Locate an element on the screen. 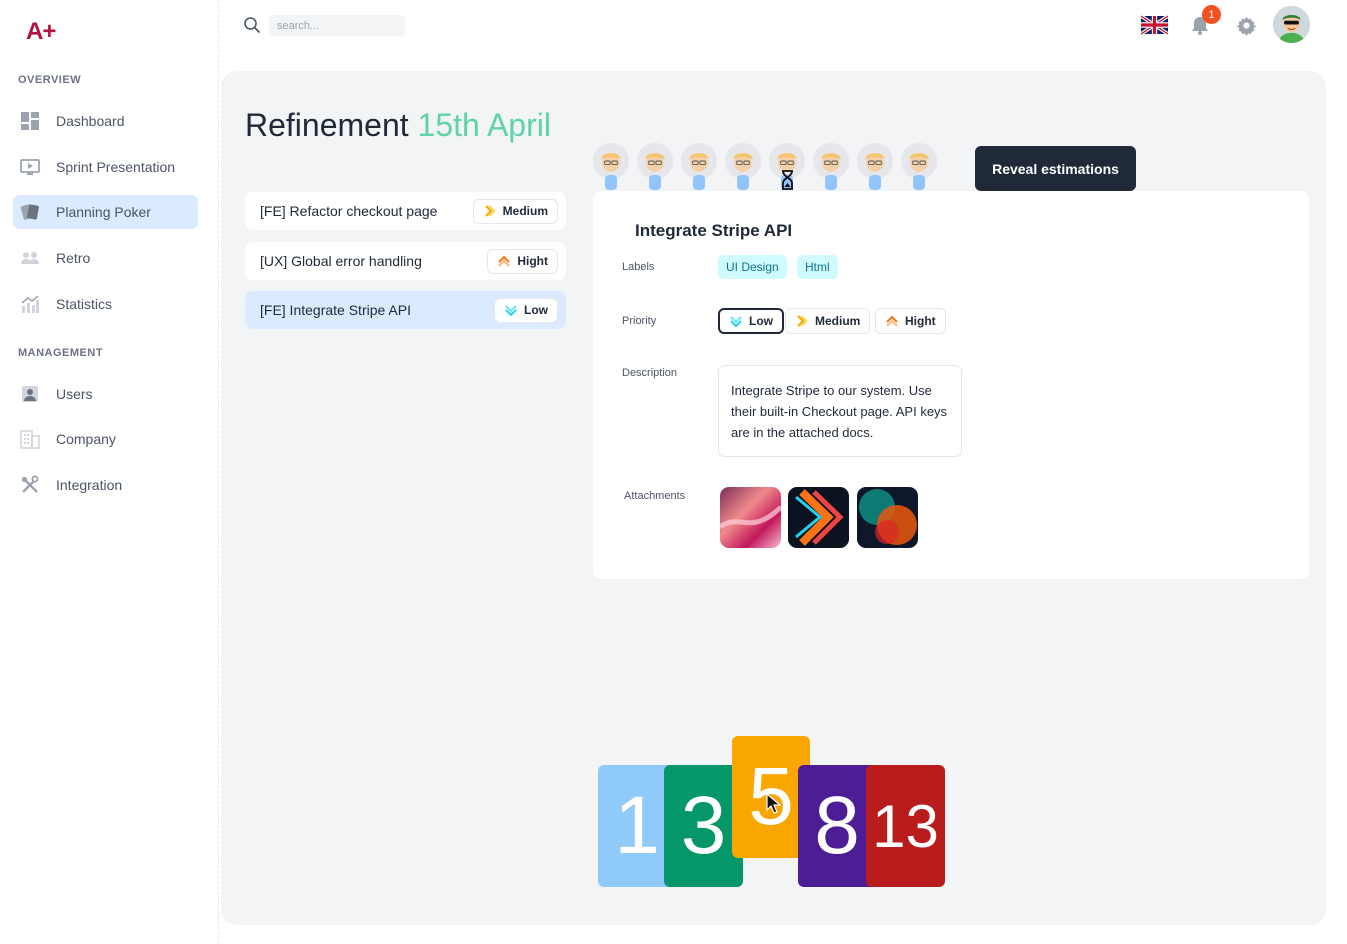 Image resolution: width=1347 pixels, height=944 pixels. sidebar-item-statistics: Statistics is located at coordinates (105, 304).